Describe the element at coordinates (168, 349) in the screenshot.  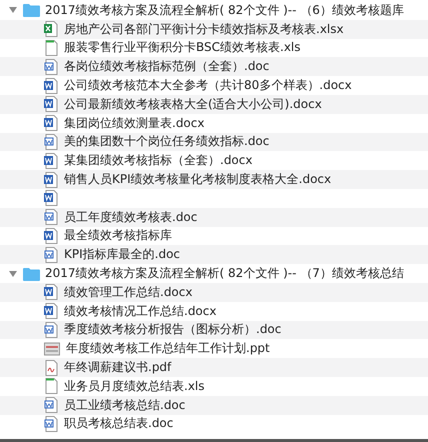
I see `file-name: 年度绩效考核工作总结年工作计划.ppt` at that location.